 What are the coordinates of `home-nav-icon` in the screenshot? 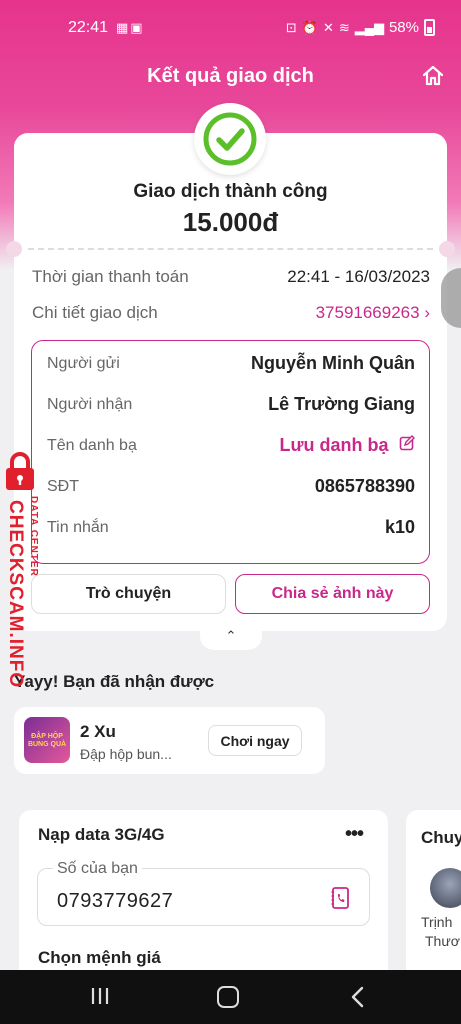 It's located at (228, 997).